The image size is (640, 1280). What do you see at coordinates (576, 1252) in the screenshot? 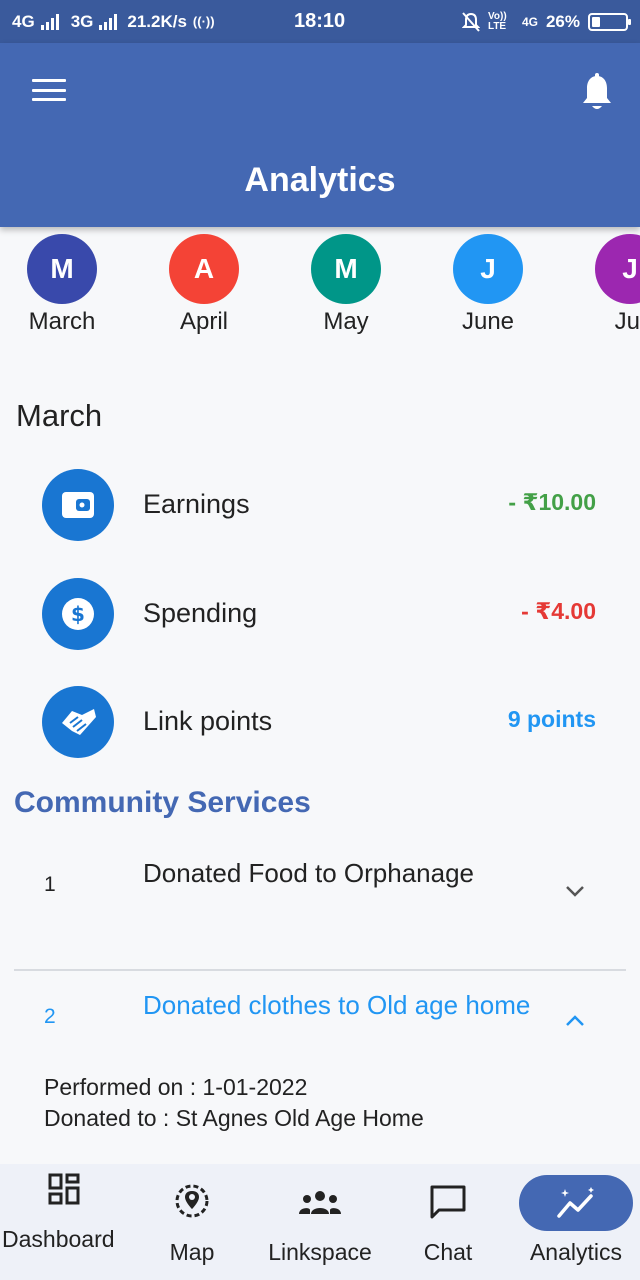
I see `nav-label: Analytics` at bounding box center [576, 1252].